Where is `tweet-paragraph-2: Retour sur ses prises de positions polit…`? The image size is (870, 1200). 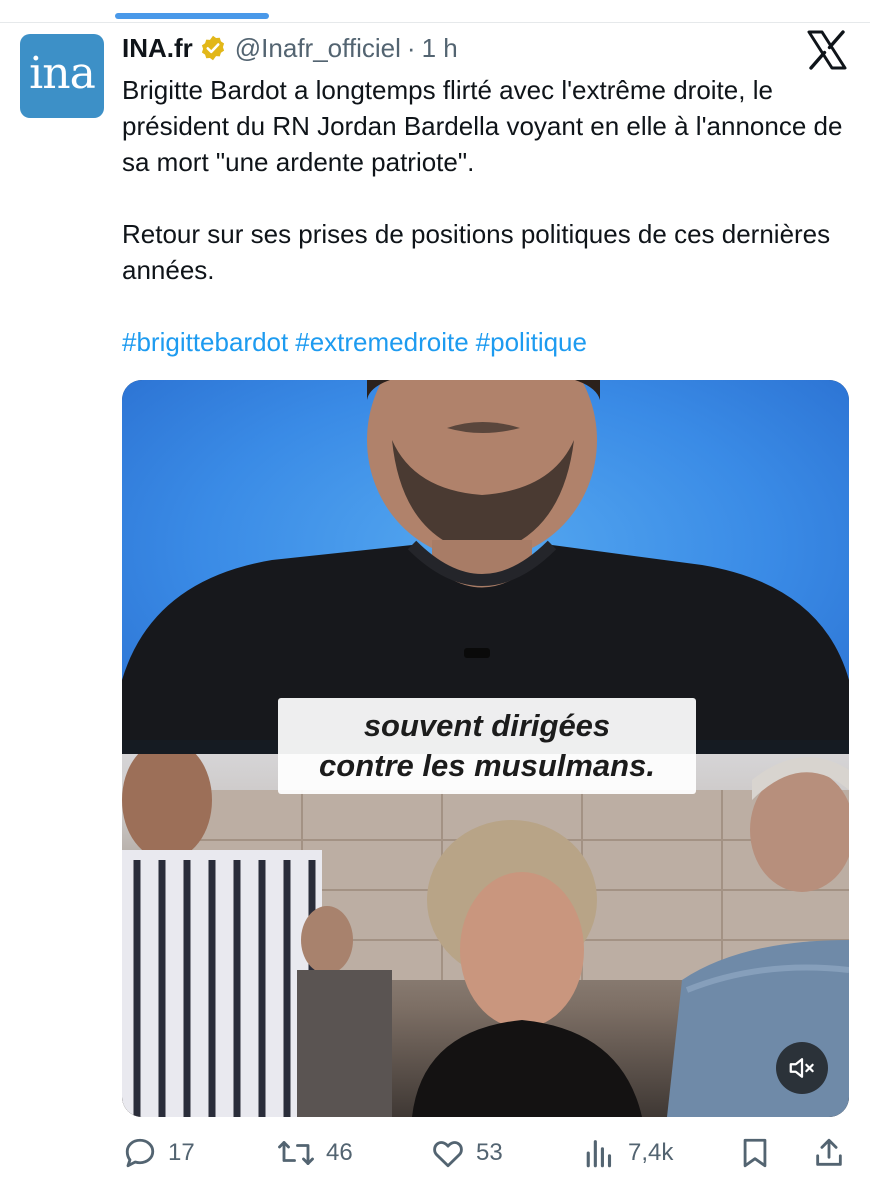 tweet-paragraph-2: Retour sur ses prises de positions polit… is located at coordinates (476, 252).